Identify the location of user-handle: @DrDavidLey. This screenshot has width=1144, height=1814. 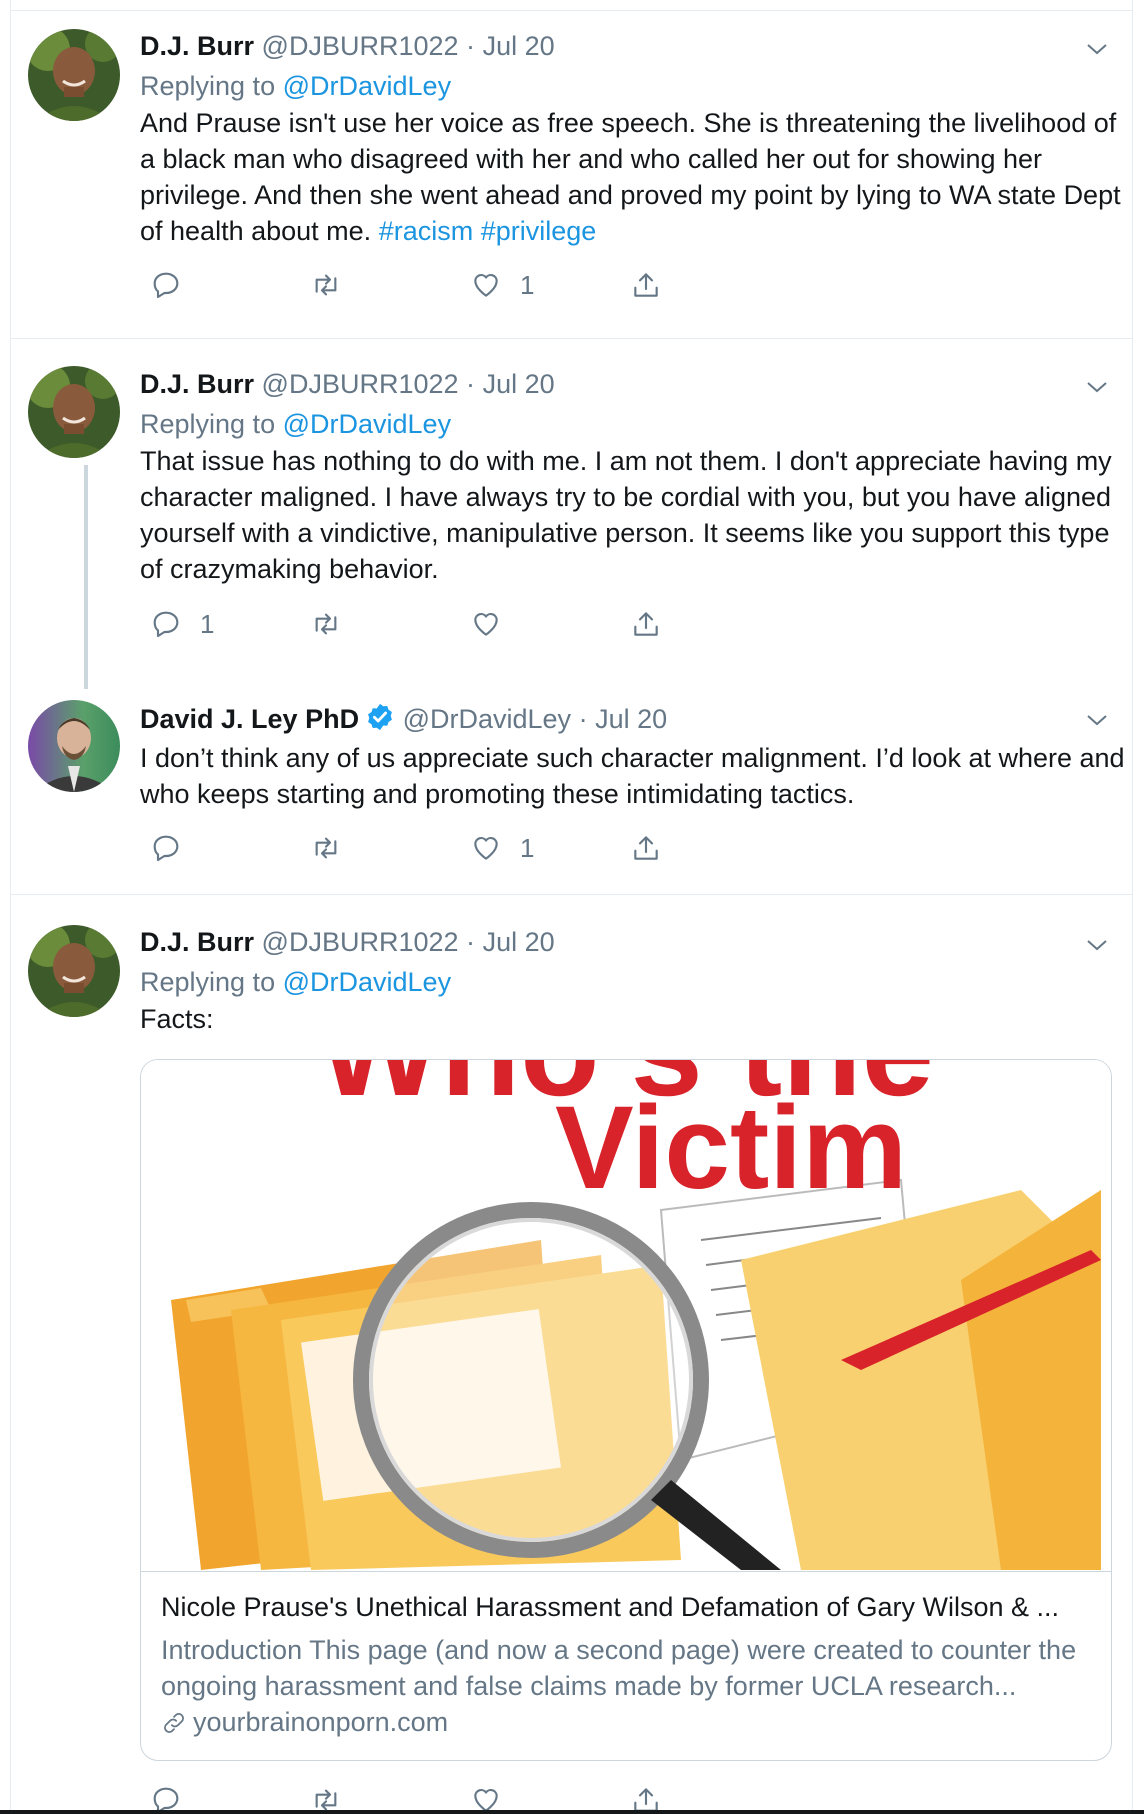
(487, 719).